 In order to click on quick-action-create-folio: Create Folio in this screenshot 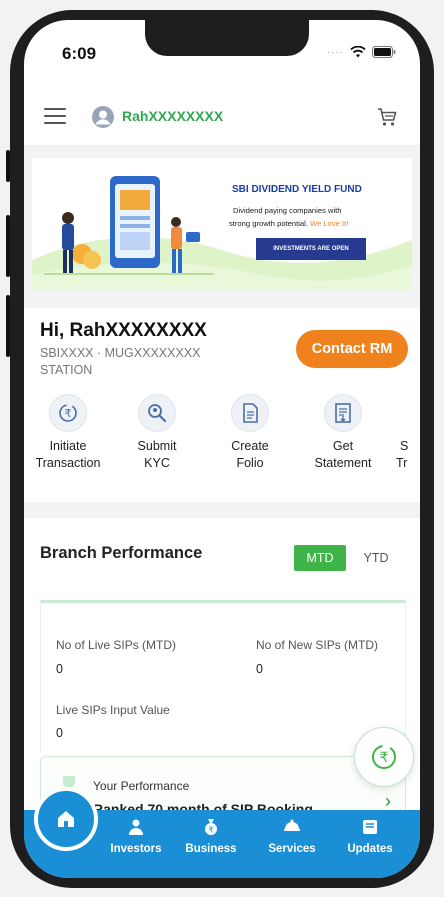, I will do `click(250, 430)`.